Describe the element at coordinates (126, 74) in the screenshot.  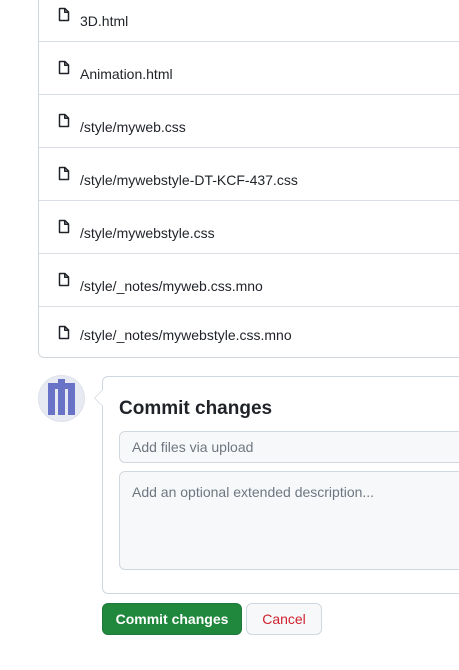
I see `file-name: Animation.html` at that location.